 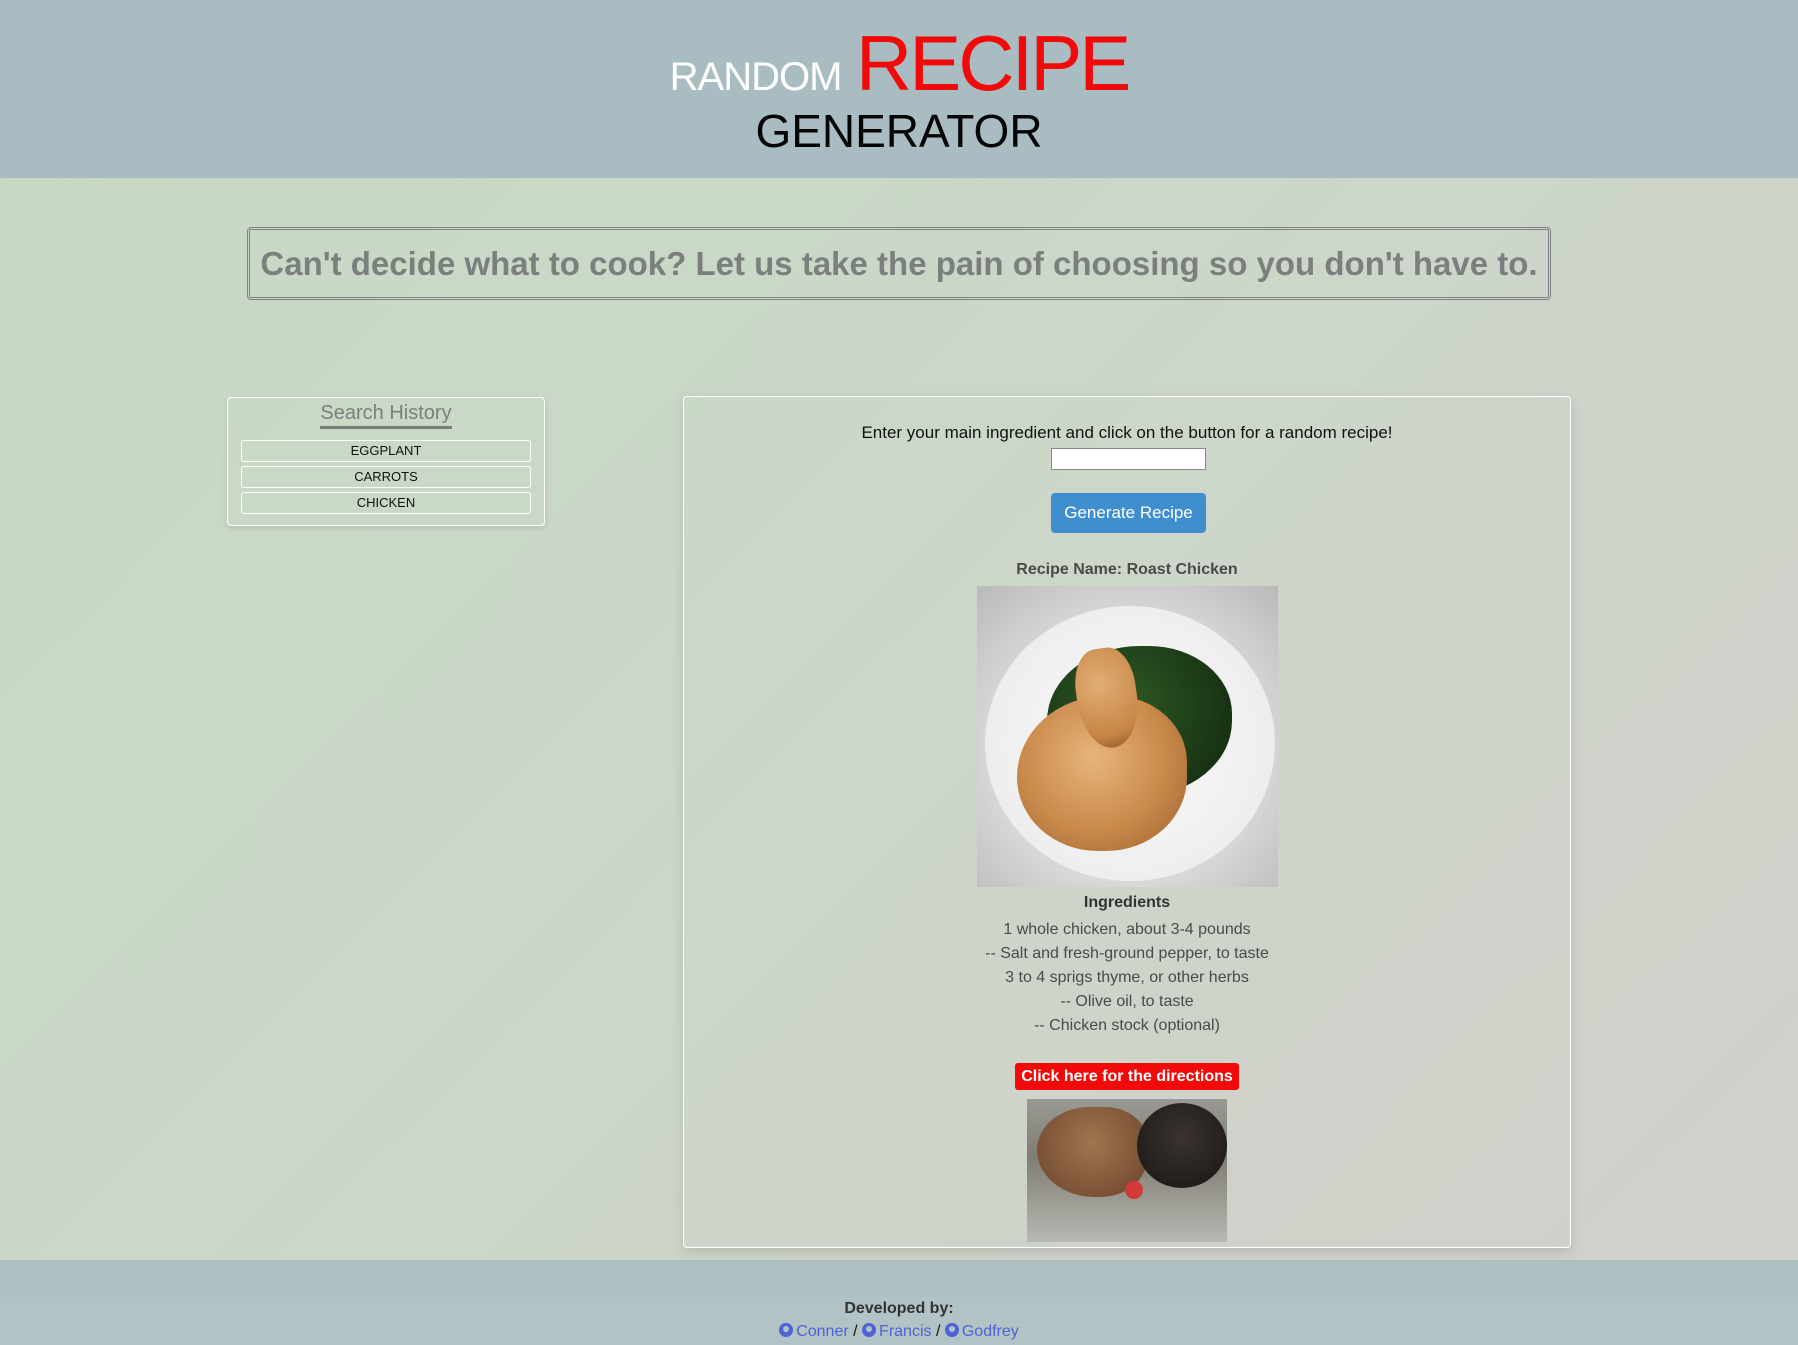 What do you see at coordinates (756, 77) in the screenshot?
I see `title-random: RANDOM` at bounding box center [756, 77].